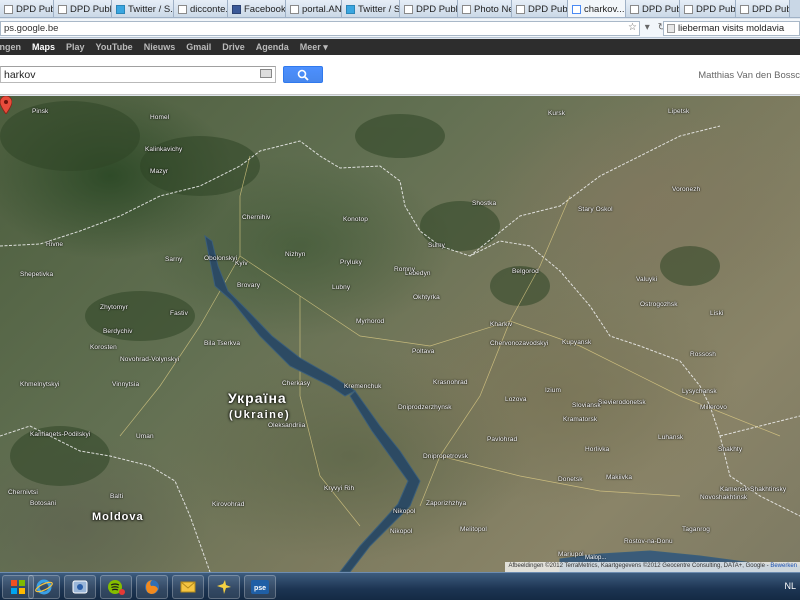 Image resolution: width=800 pixels, height=600 pixels. What do you see at coordinates (103, 347) in the screenshot?
I see `place-label: Korosten` at bounding box center [103, 347].